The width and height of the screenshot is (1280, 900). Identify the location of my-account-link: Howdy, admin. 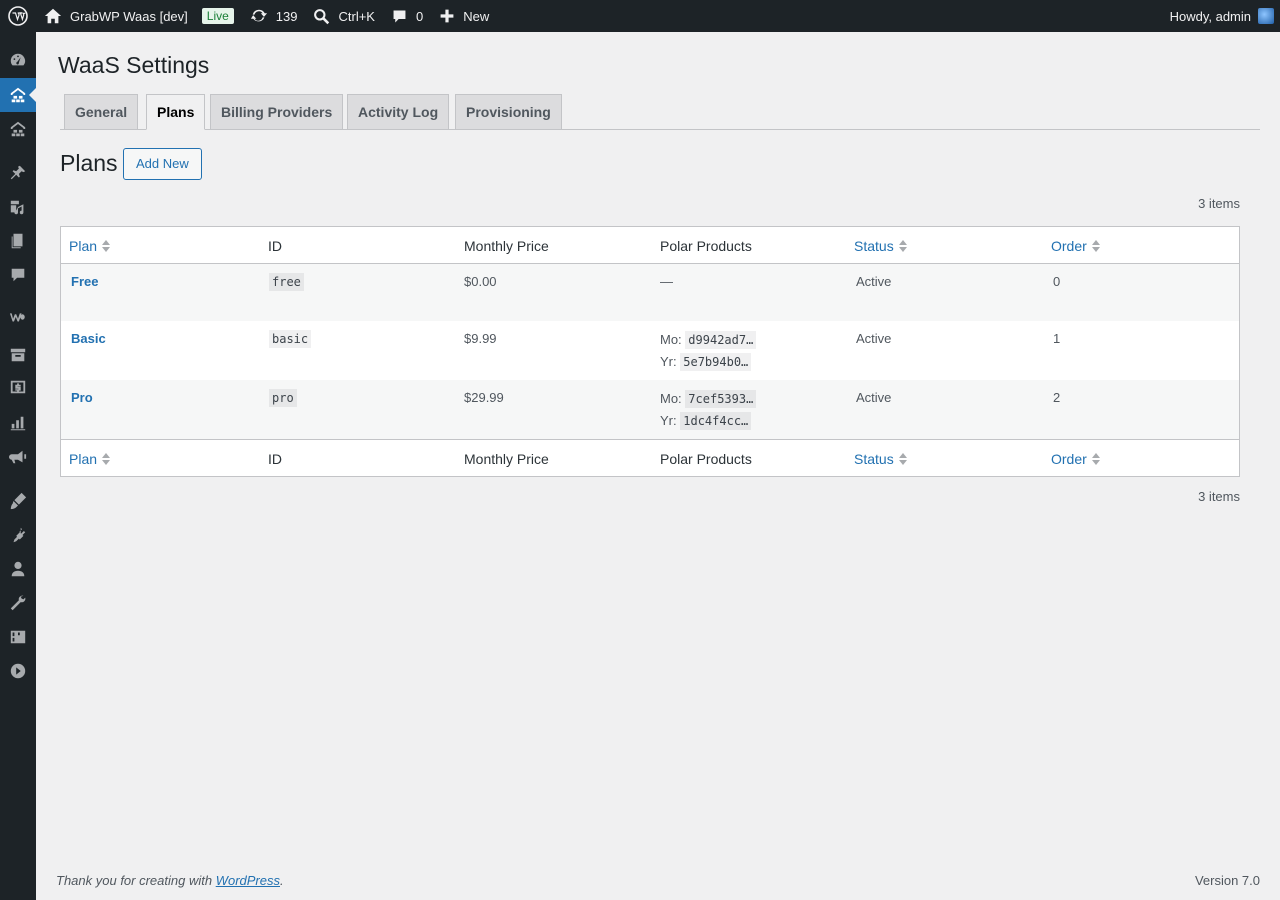
(1221, 16).